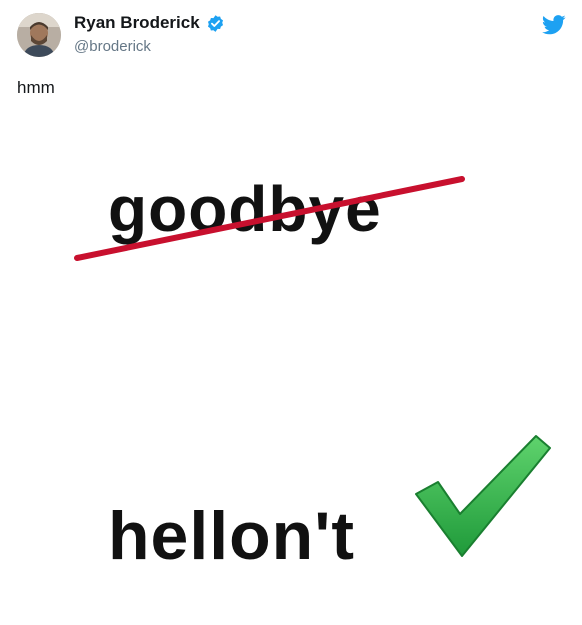 Image resolution: width=582 pixels, height=625 pixels. I want to click on avatar, so click(39, 35).